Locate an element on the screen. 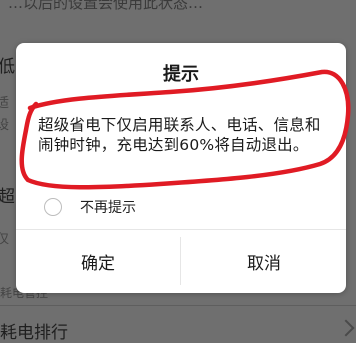 Image resolution: width=356 pixels, height=343 pixels. button-separator is located at coordinates (180, 261).